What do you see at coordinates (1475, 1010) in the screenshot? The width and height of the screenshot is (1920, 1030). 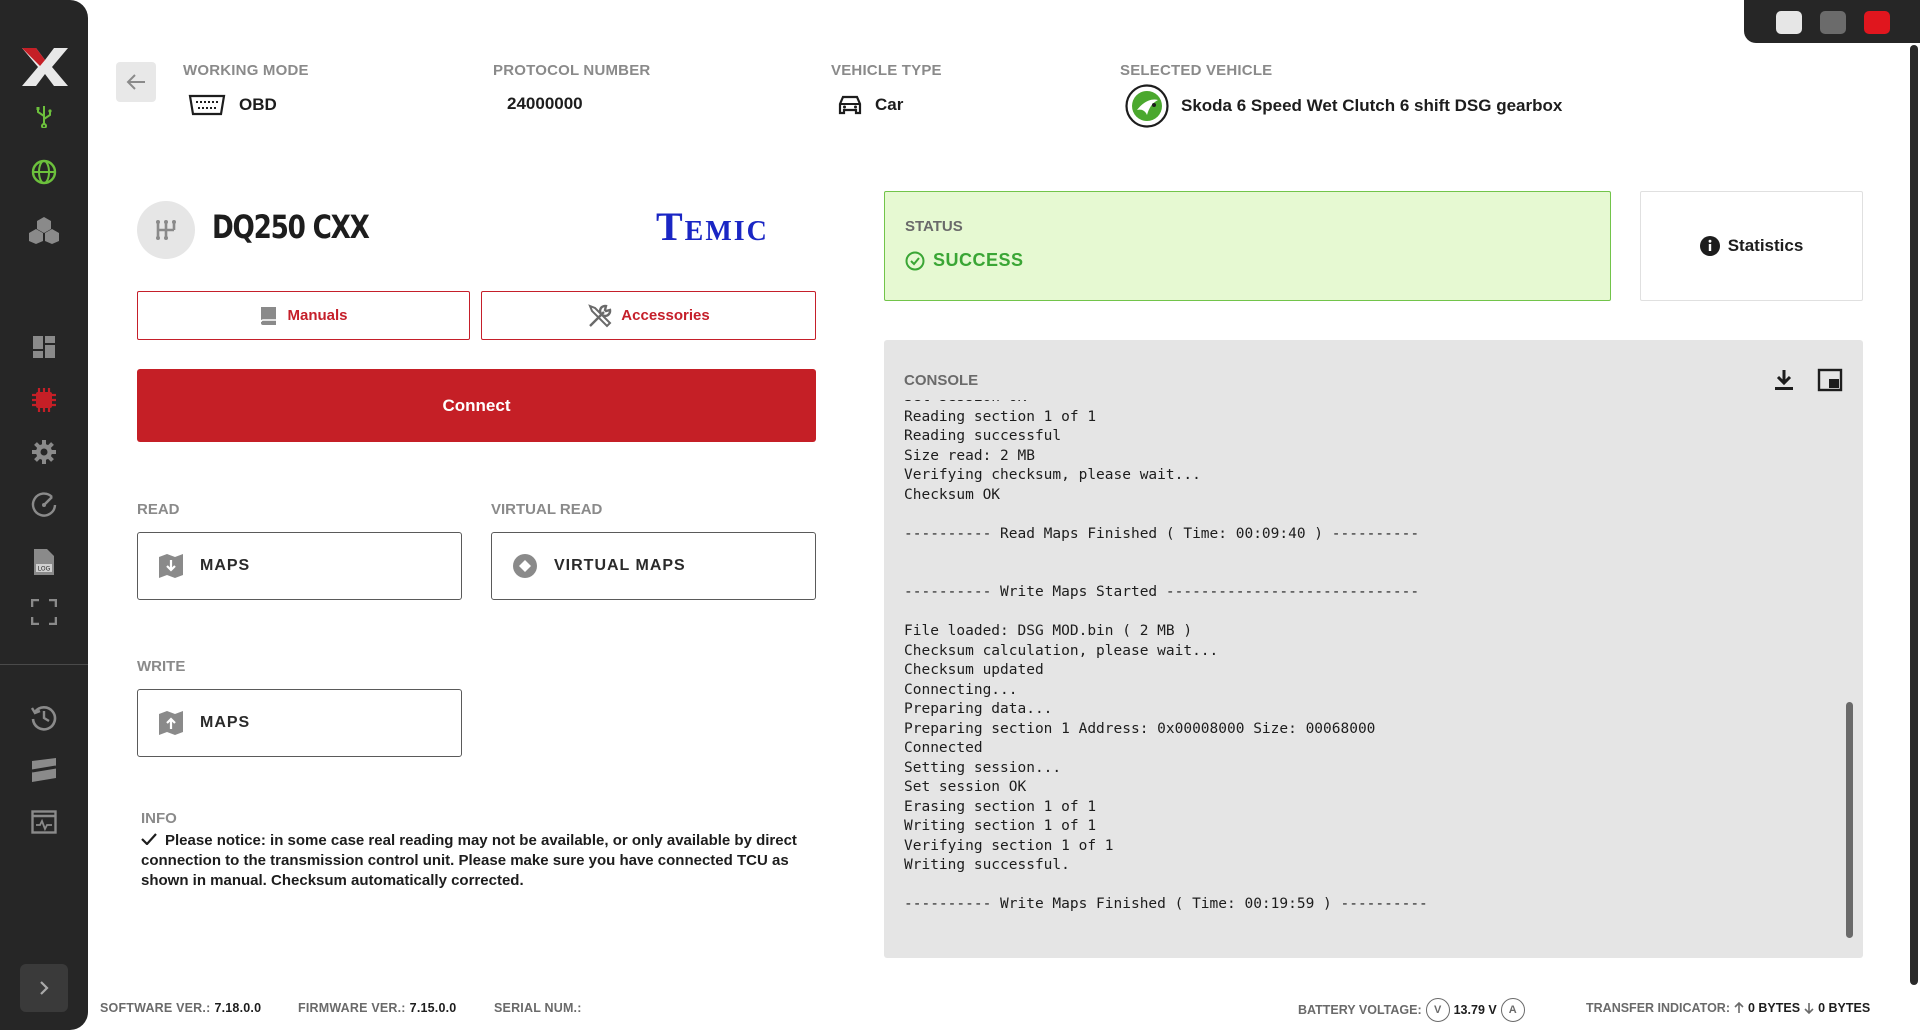 I see `battery-voltage-value: 13.79 V` at bounding box center [1475, 1010].